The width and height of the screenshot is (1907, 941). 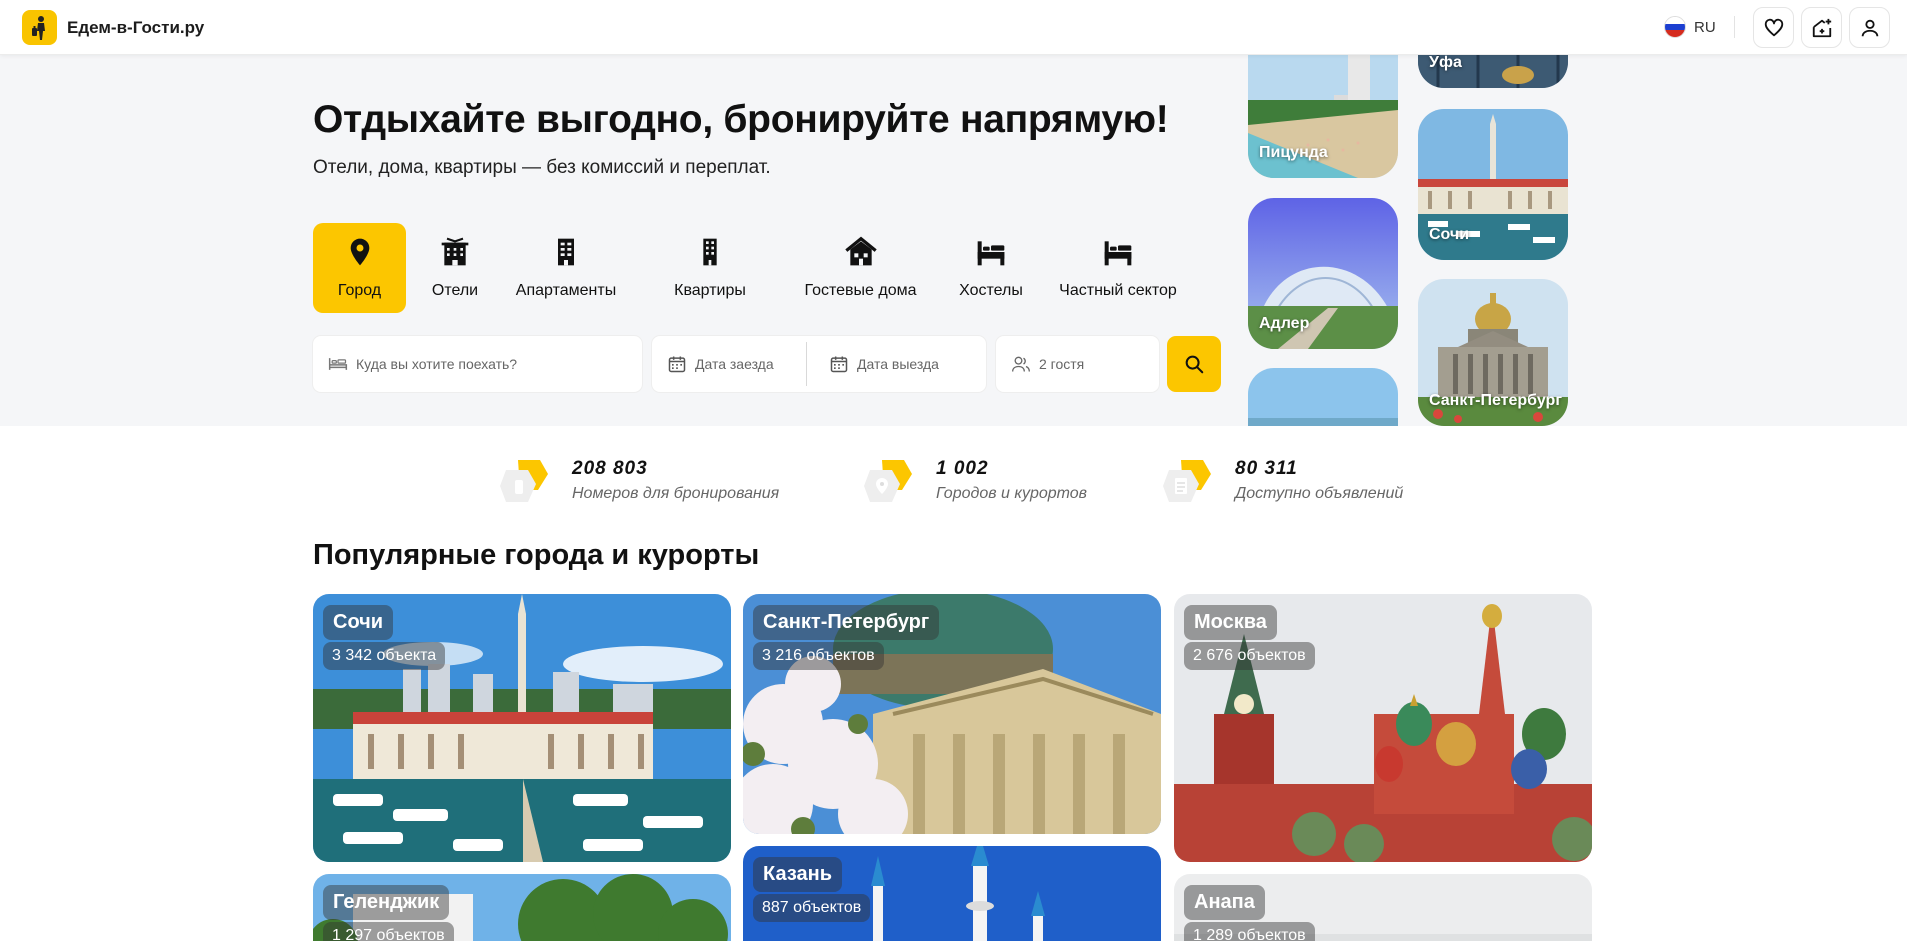 What do you see at coordinates (1383, 728) in the screenshot?
I see `city-card-moscow: Москва 2 676 объектов` at bounding box center [1383, 728].